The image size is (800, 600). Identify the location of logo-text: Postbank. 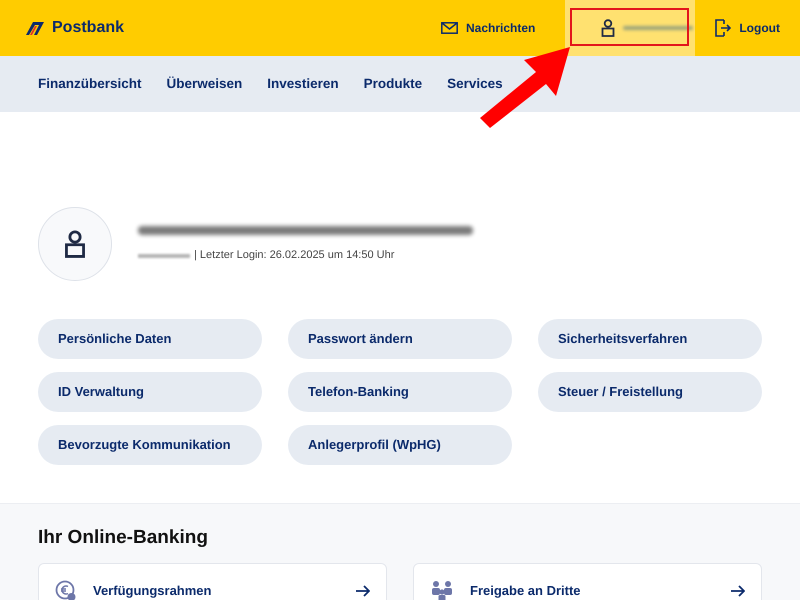
(88, 28).